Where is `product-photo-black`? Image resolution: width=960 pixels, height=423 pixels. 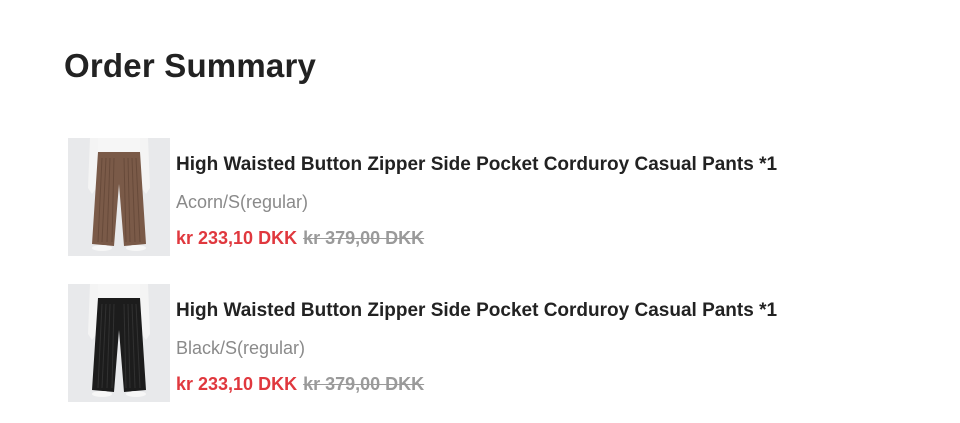 product-photo-black is located at coordinates (119, 343).